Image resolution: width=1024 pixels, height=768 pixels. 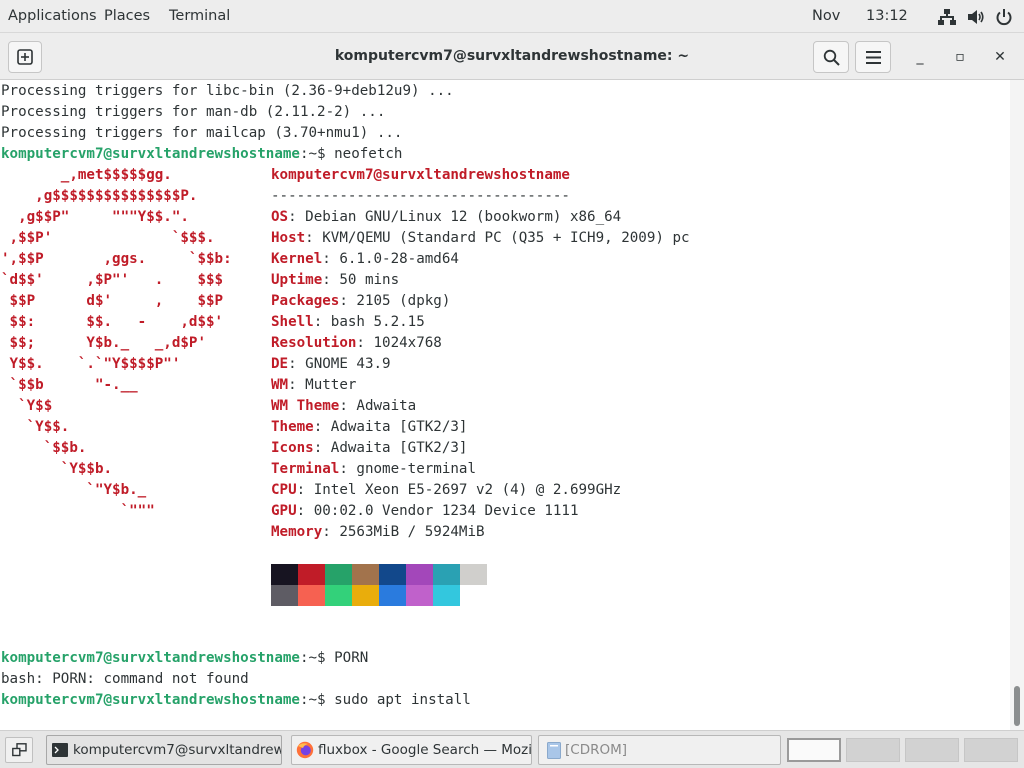 I want to click on info-key: Host, so click(x=288, y=238).